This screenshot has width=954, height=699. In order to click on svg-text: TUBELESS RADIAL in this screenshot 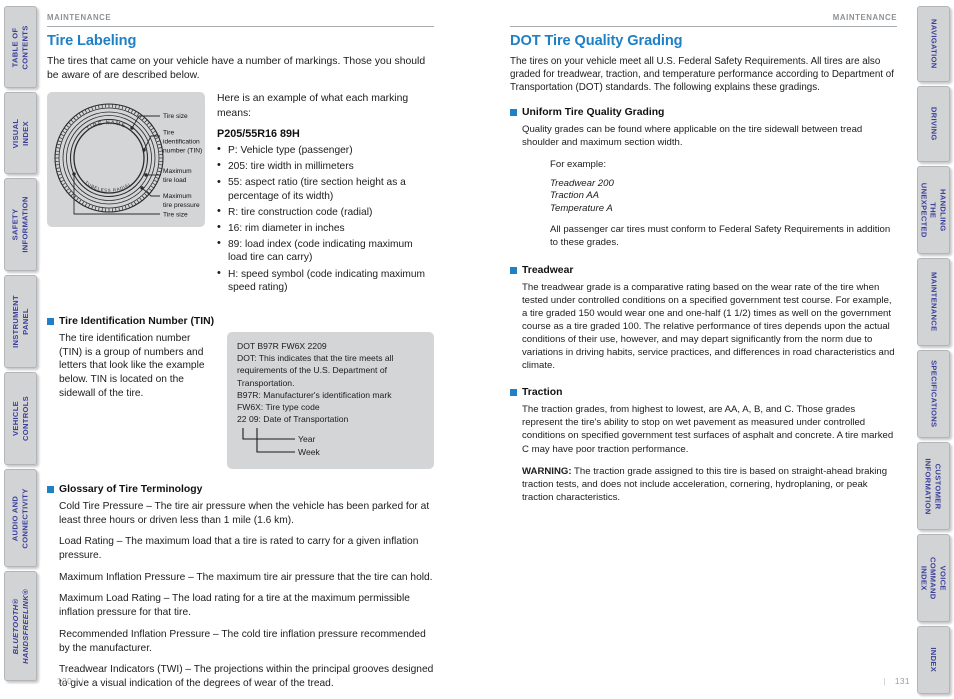, I will do `click(108, 186)`.